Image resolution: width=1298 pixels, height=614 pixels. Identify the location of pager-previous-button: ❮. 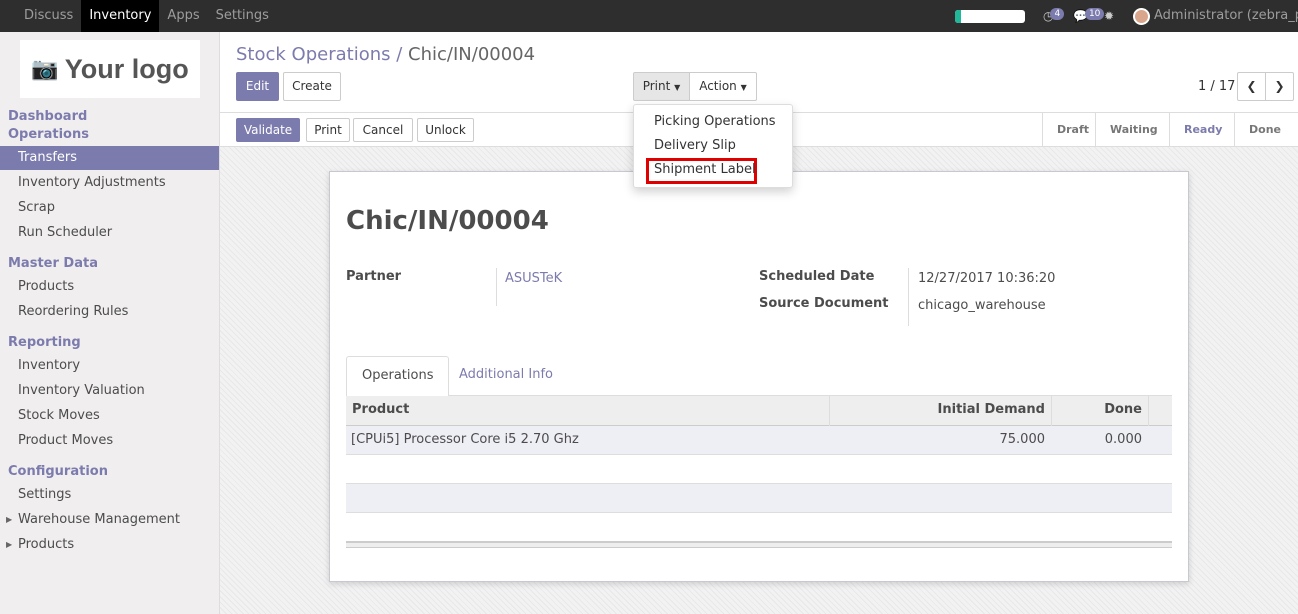
(1251, 86).